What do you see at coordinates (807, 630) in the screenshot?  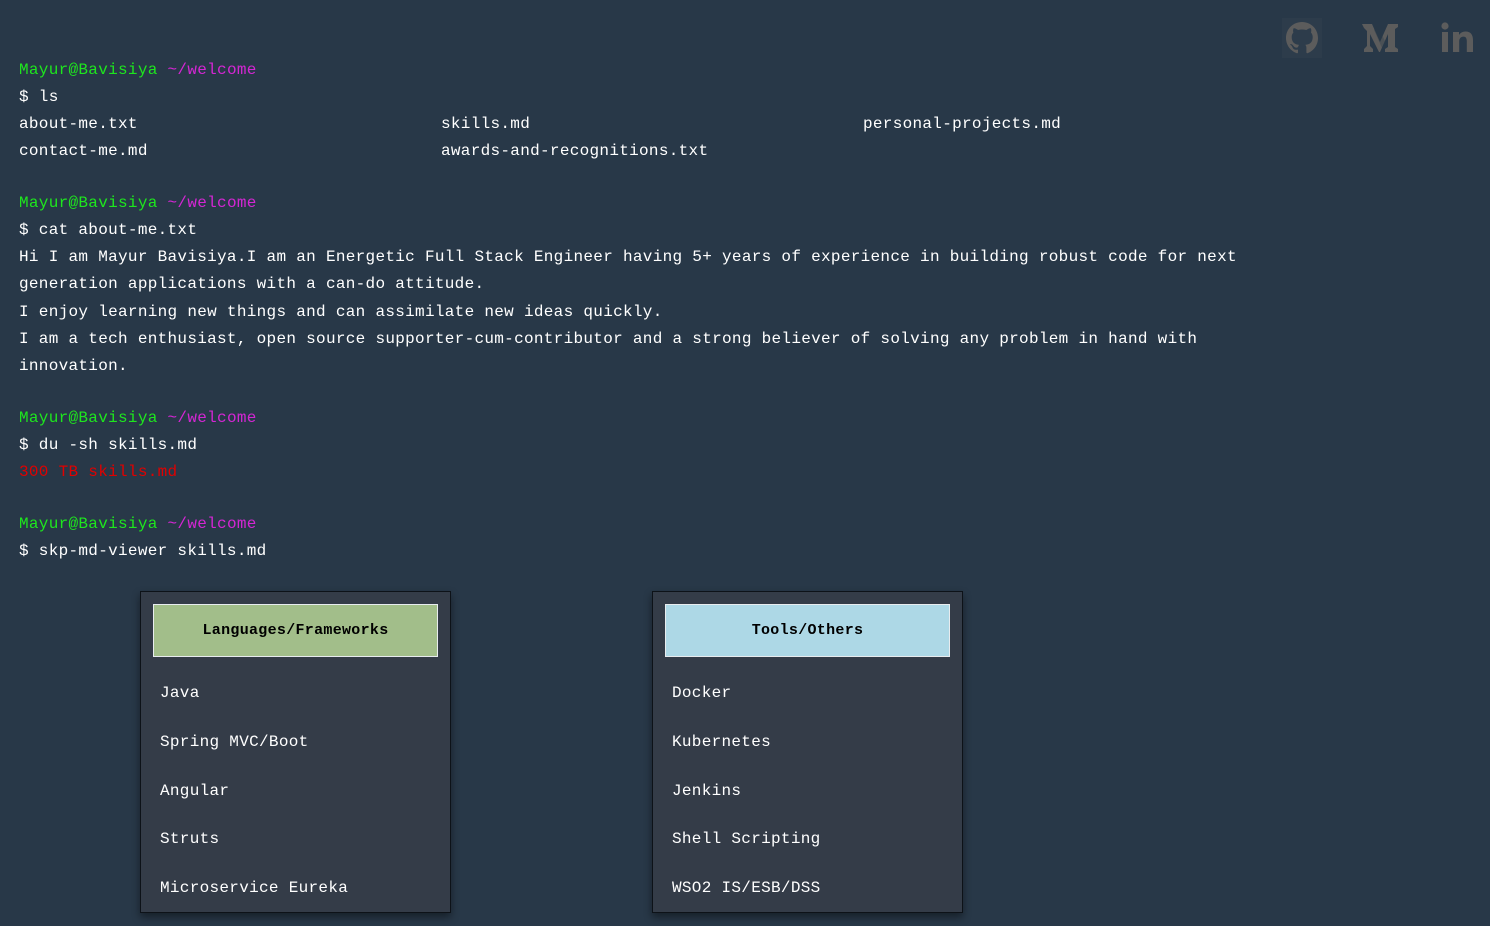 I see `tools-card-title: Tools/Others` at bounding box center [807, 630].